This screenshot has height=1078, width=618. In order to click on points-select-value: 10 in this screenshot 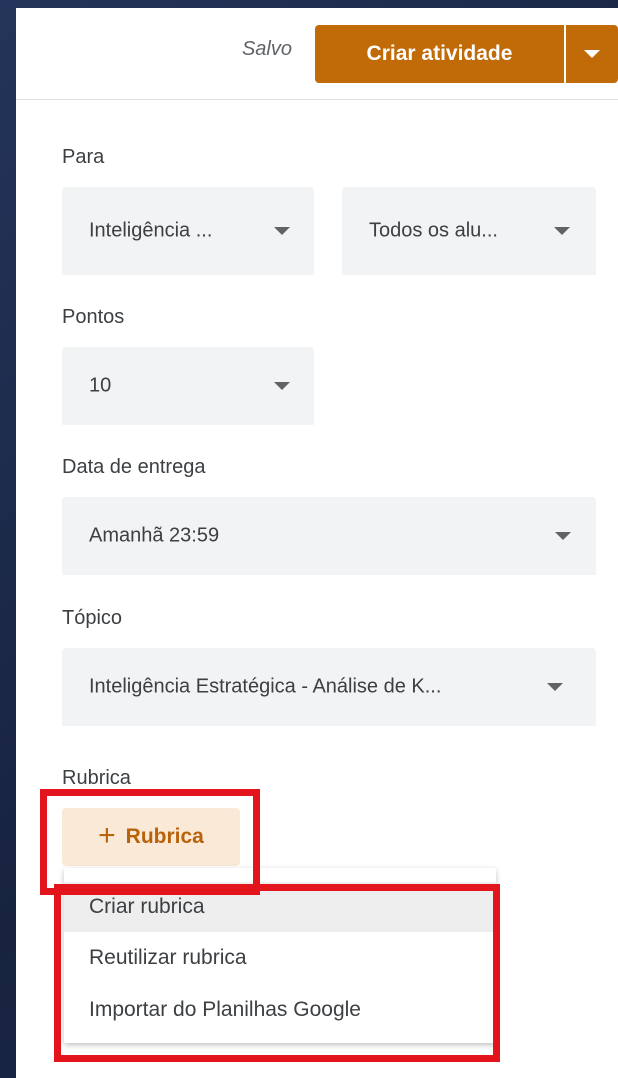, I will do `click(100, 385)`.